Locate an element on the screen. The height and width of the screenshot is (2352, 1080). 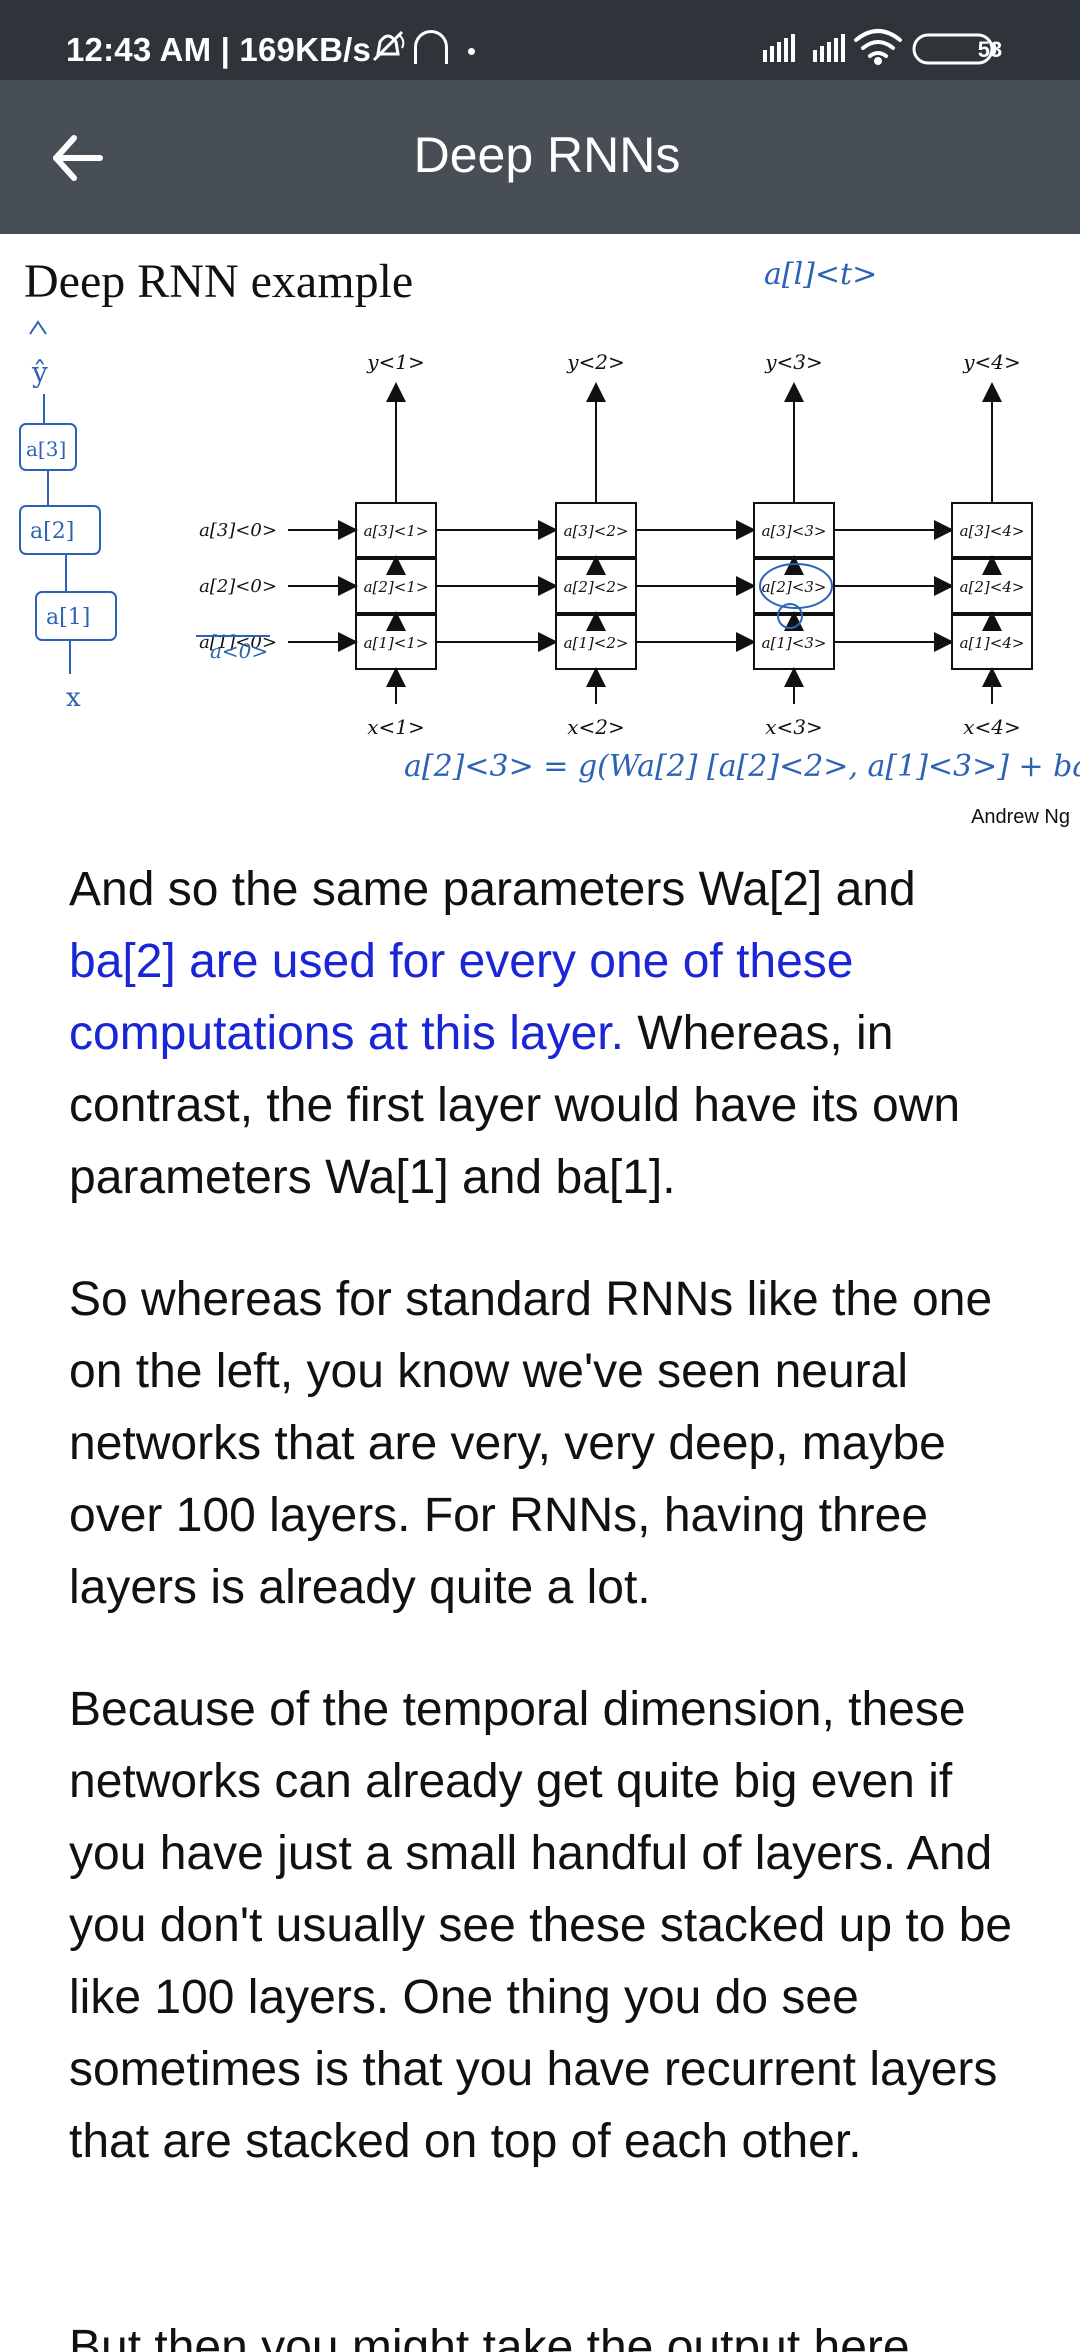
input-label: x<1> is located at coordinates (396, 727).